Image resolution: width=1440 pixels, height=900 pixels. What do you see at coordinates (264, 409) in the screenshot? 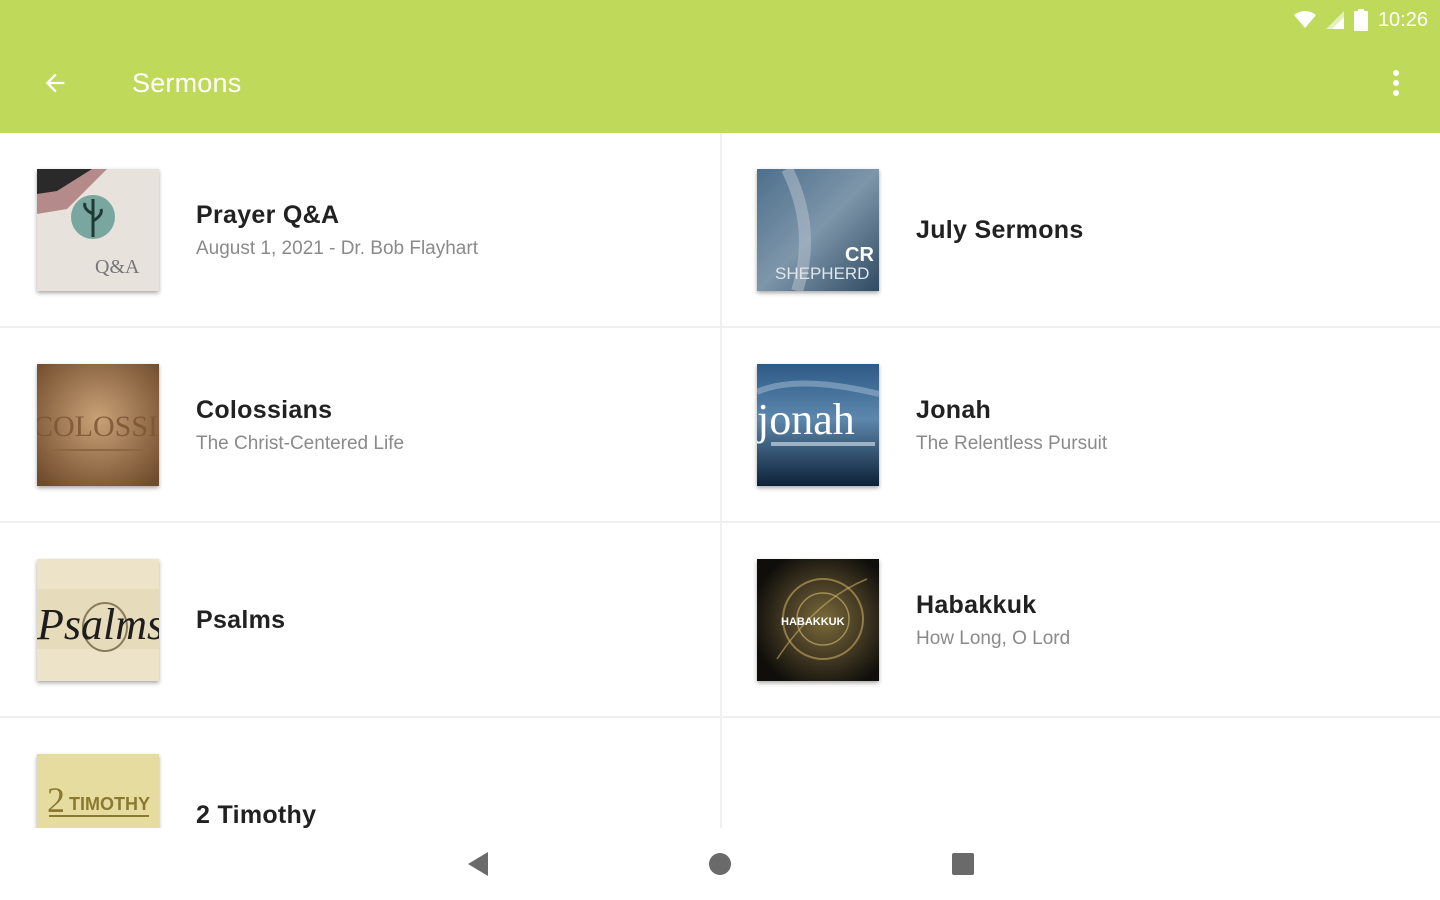
I see `series-title: Colossians` at bounding box center [264, 409].